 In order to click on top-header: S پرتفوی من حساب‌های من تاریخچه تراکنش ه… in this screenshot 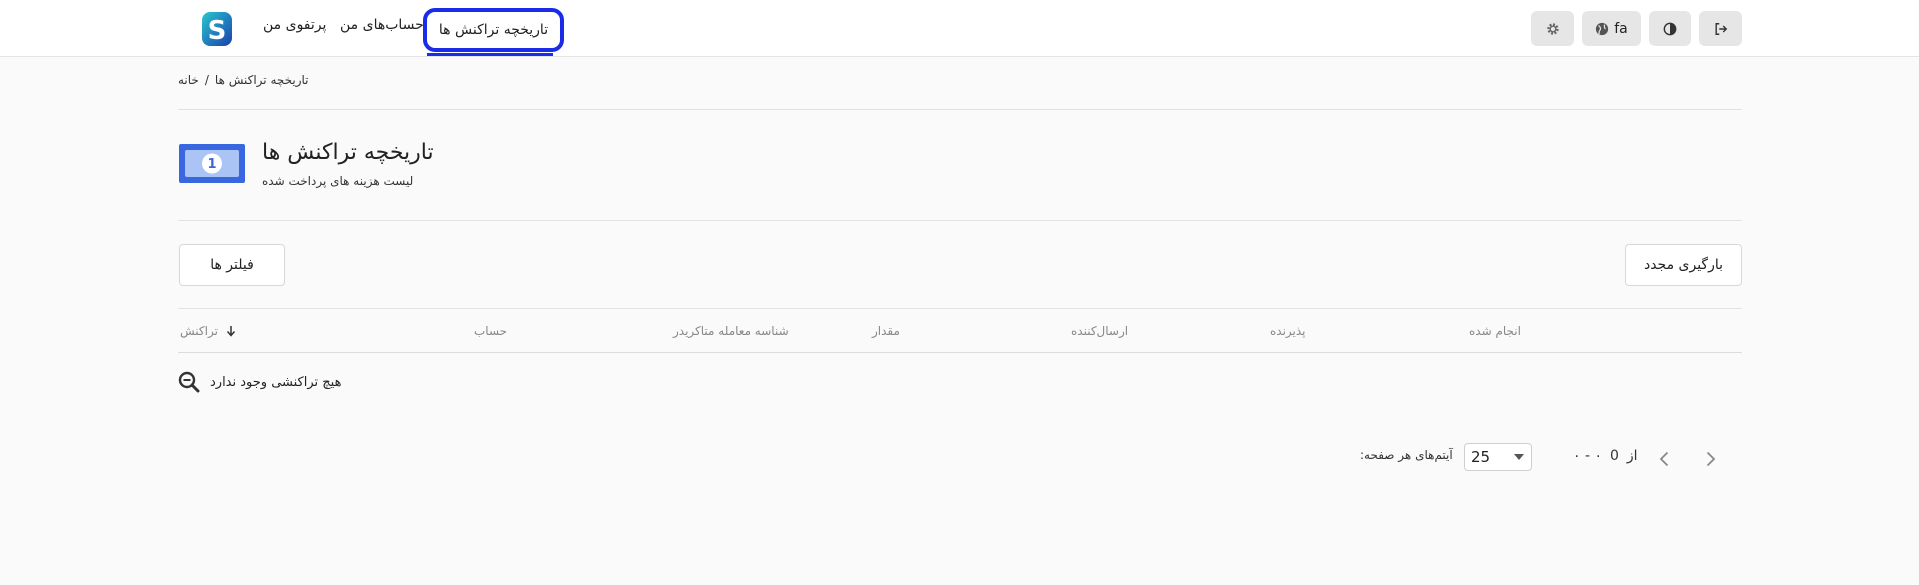, I will do `click(959, 28)`.